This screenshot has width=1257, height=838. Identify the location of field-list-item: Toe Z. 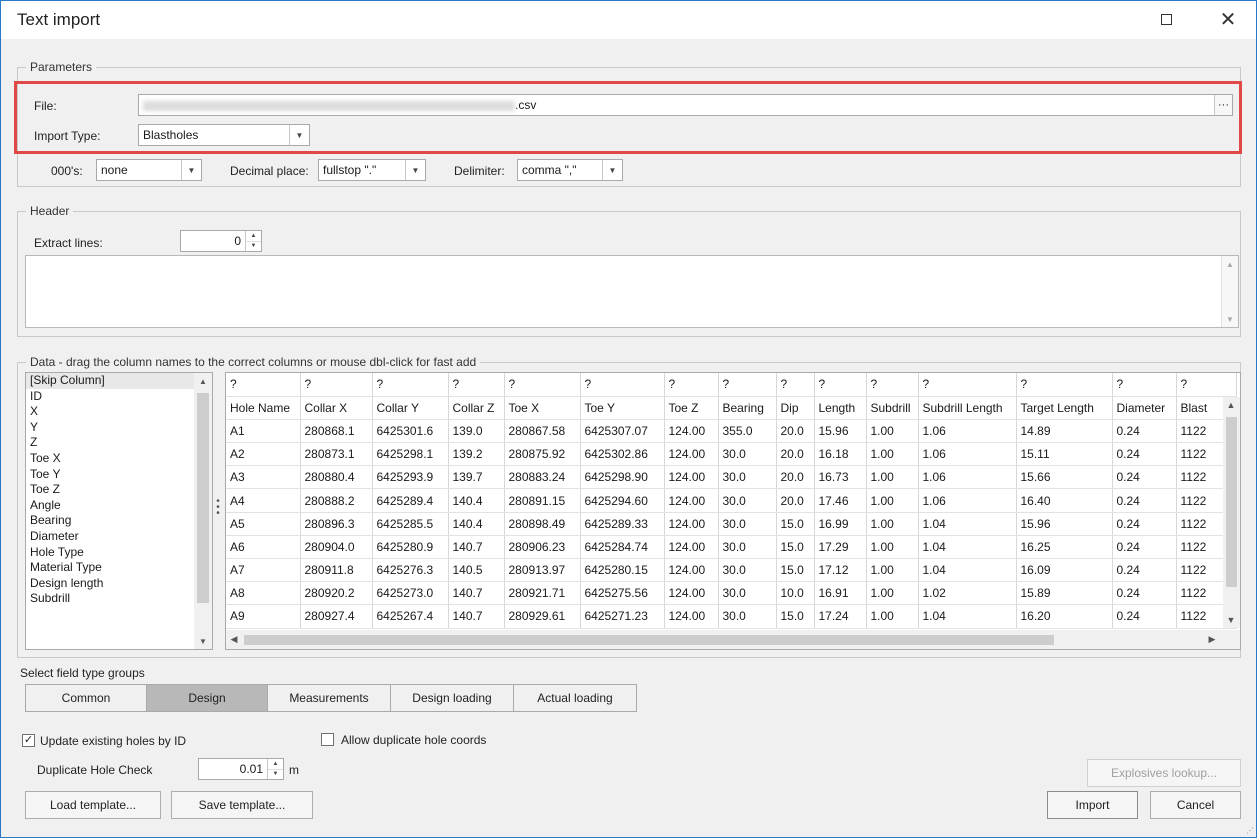
(119, 490).